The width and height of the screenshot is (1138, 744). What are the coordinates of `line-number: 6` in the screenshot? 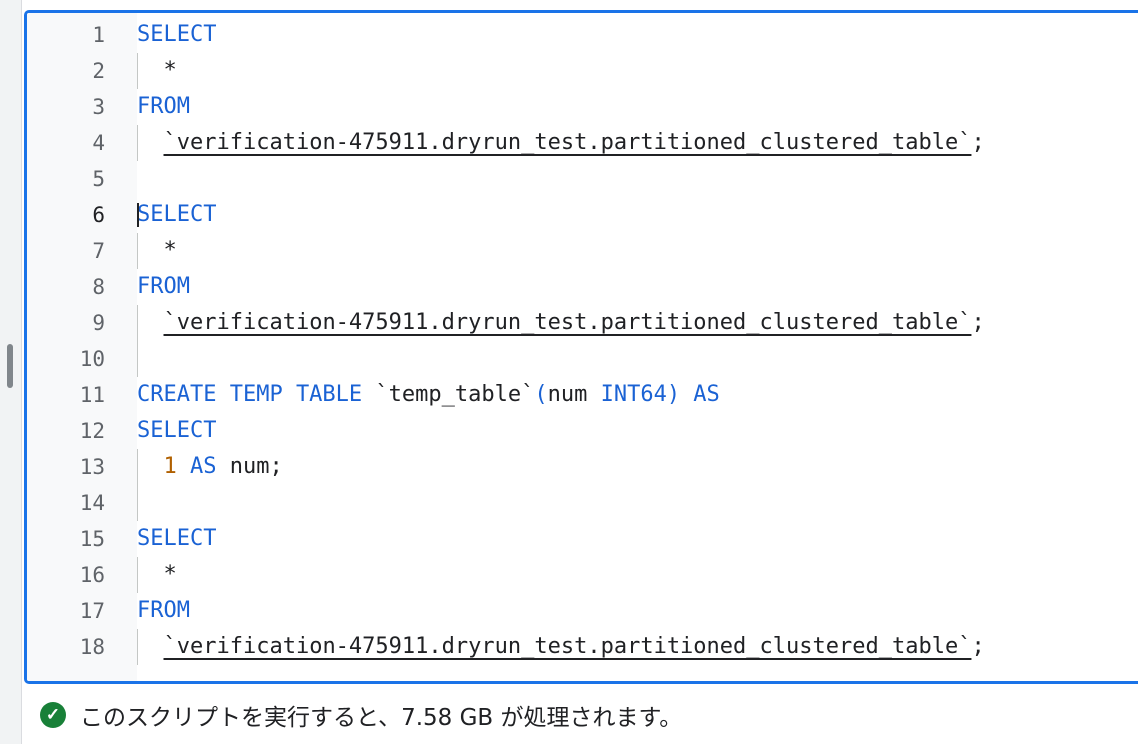 It's located at (98, 215).